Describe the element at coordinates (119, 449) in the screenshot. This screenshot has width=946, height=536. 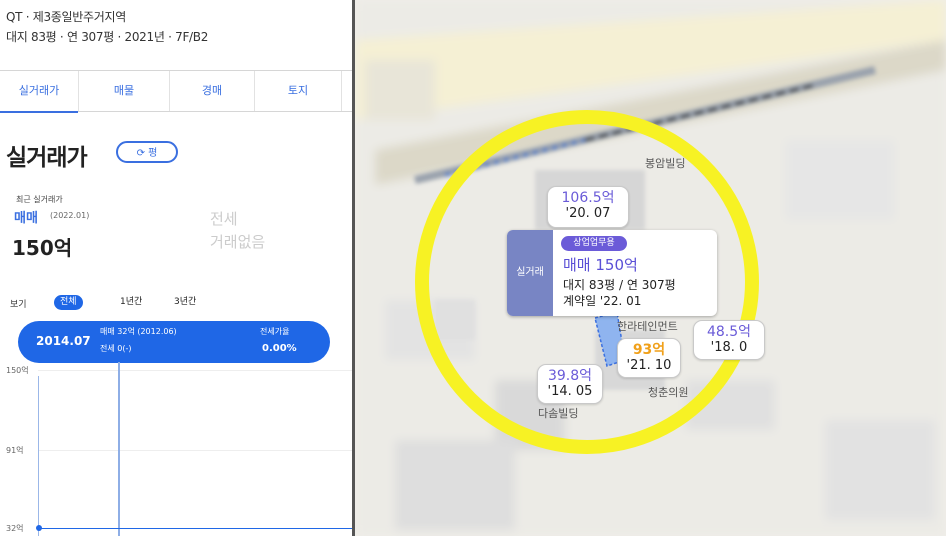
I see `chart-cursor-line` at that location.